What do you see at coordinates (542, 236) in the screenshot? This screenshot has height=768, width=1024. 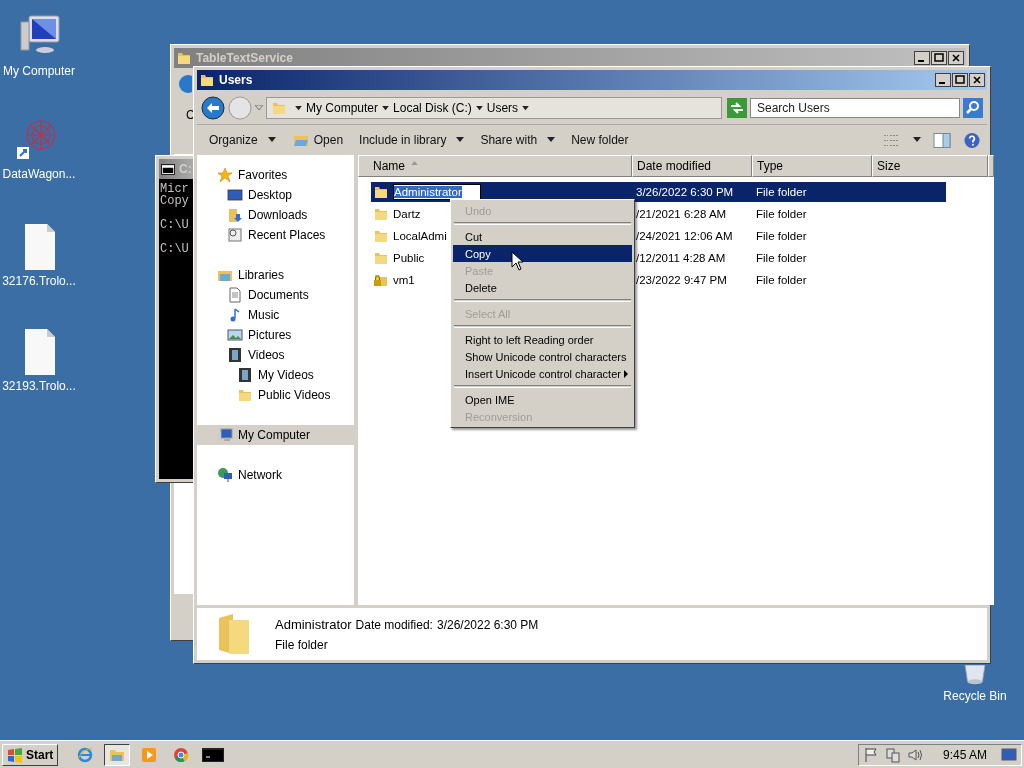 I see `menu-item: Cut` at bounding box center [542, 236].